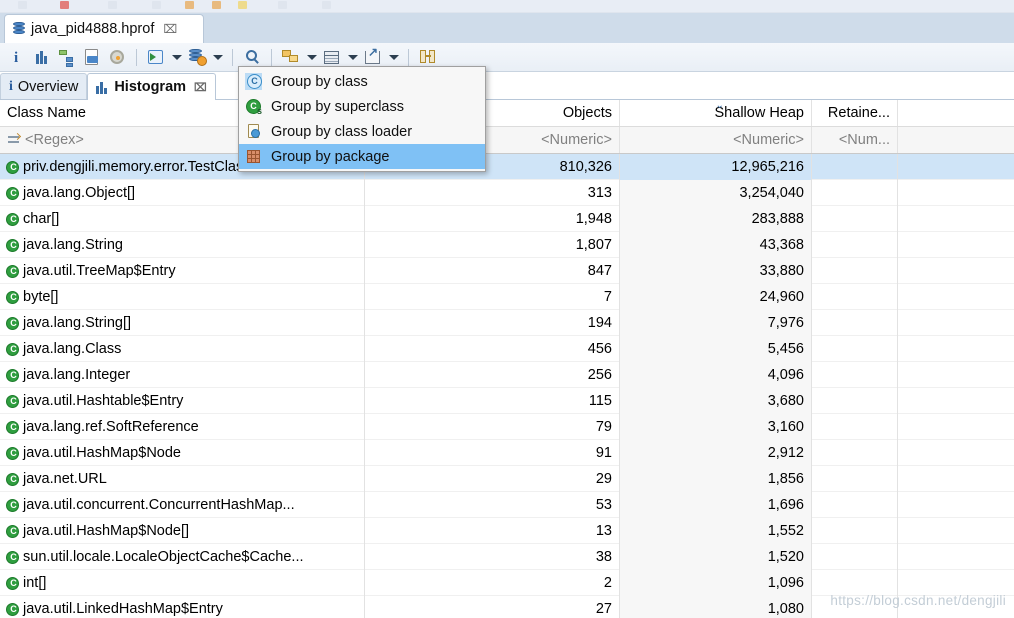 The height and width of the screenshot is (618, 1014). Describe the element at coordinates (373, 56) in the screenshot. I see `export-icon` at that location.